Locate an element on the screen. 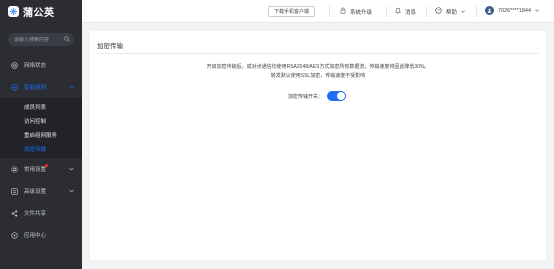 The image size is (554, 269). encryption-toggle-row: 加密传输开关： is located at coordinates (317, 96).